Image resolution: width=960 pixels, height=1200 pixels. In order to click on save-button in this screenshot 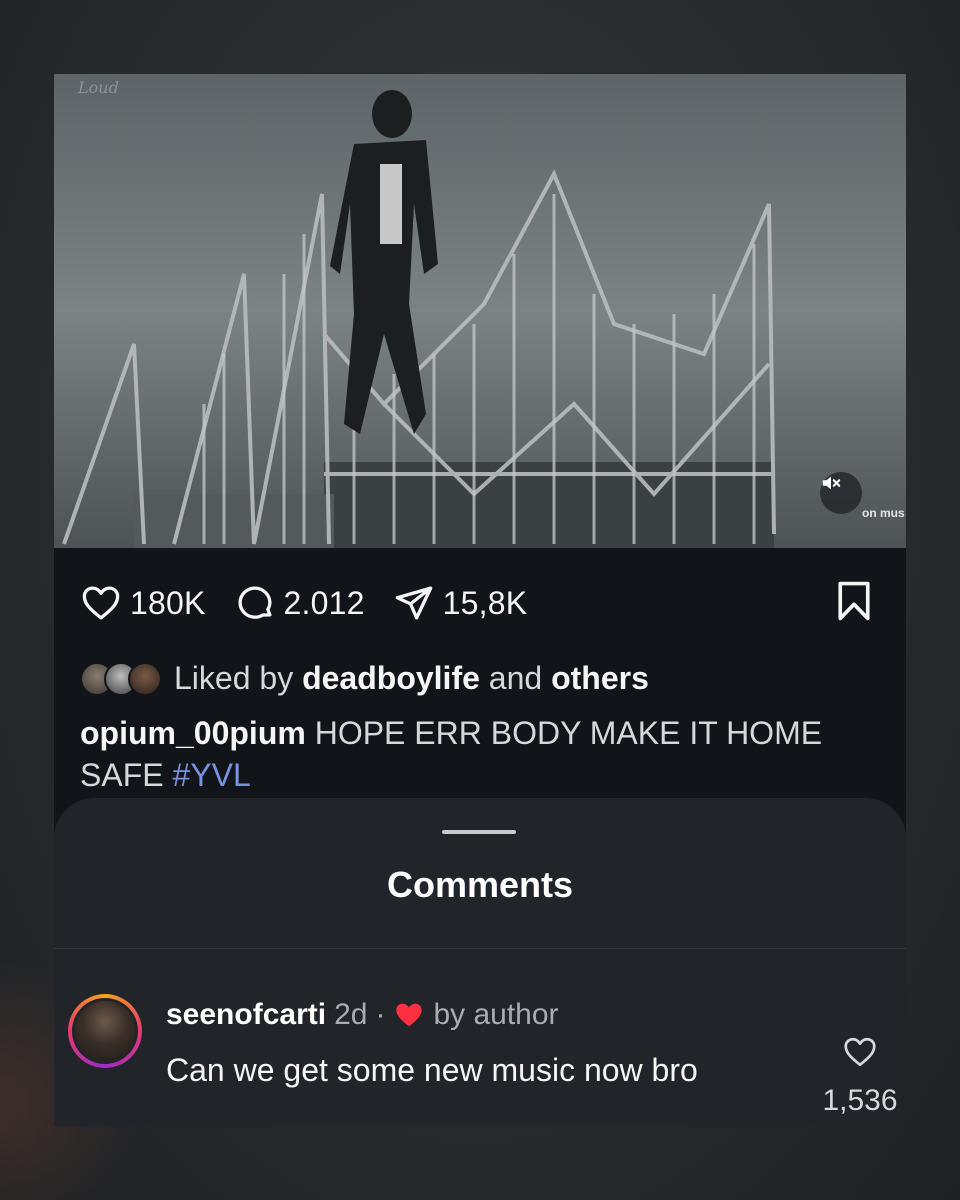, I will do `click(854, 603)`.